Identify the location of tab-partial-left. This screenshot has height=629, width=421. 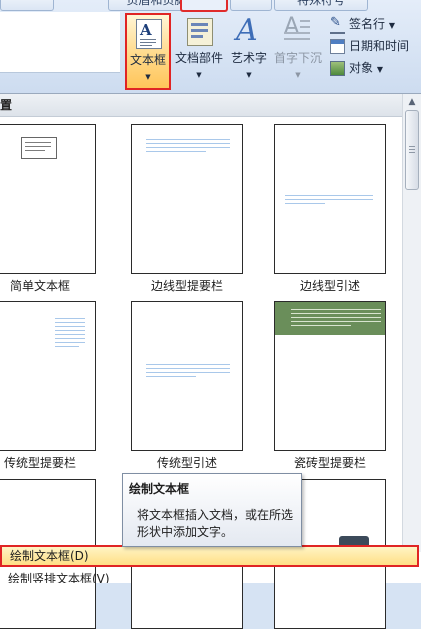
(27, 5).